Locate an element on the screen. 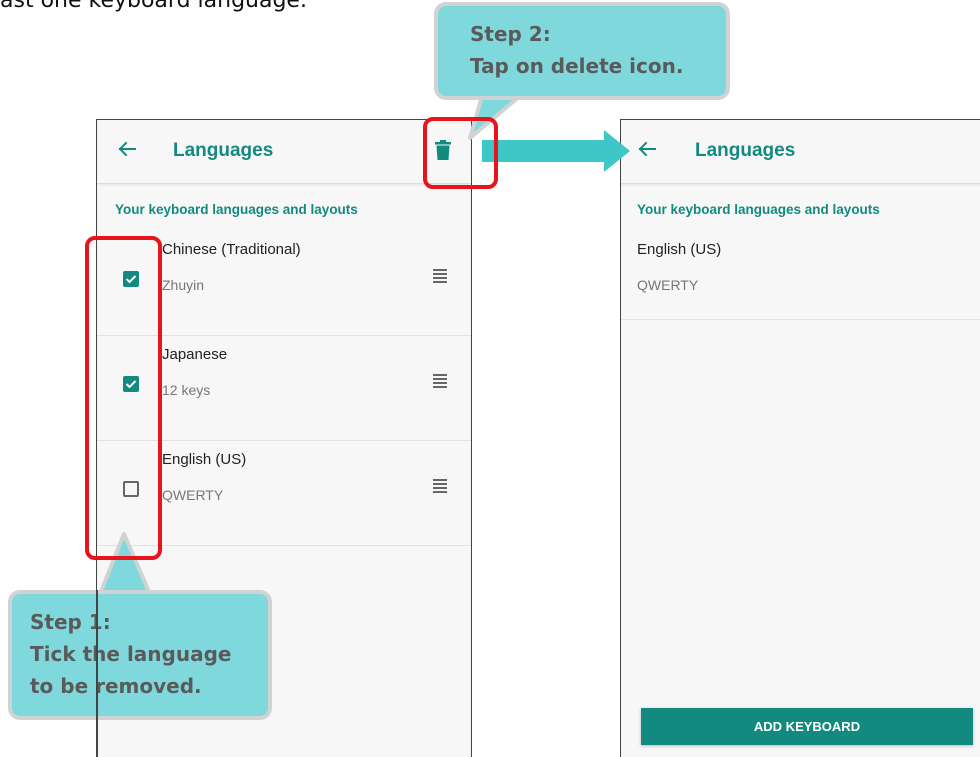 Image resolution: width=980 pixels, height=757 pixels. checkbox-column-highlight is located at coordinates (123, 398).